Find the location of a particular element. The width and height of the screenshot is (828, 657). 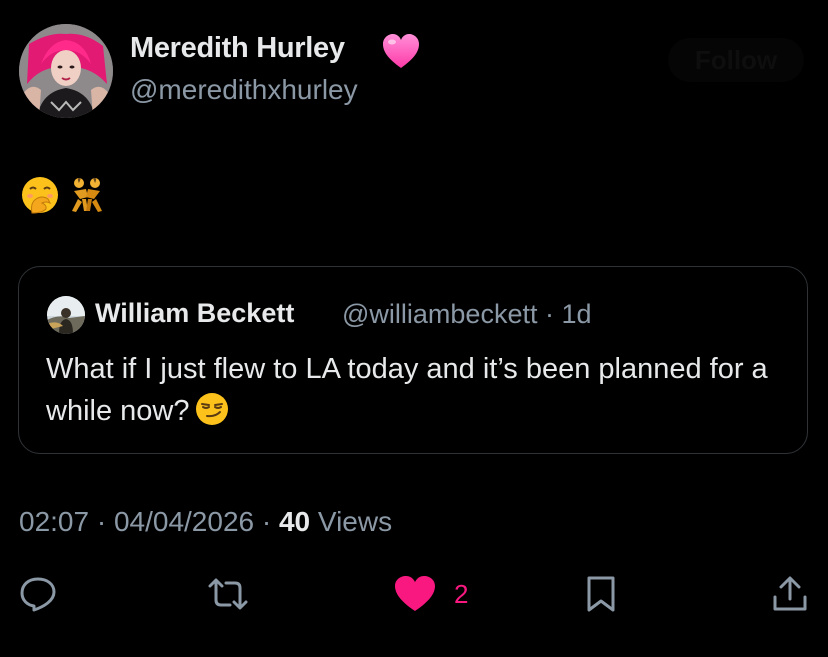

quoted-author-display-name: William Beckett is located at coordinates (194, 313).